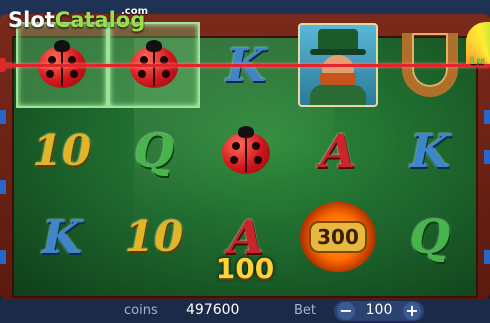 The image size is (490, 323). I want to click on bet-increase-button: +, so click(412, 311).